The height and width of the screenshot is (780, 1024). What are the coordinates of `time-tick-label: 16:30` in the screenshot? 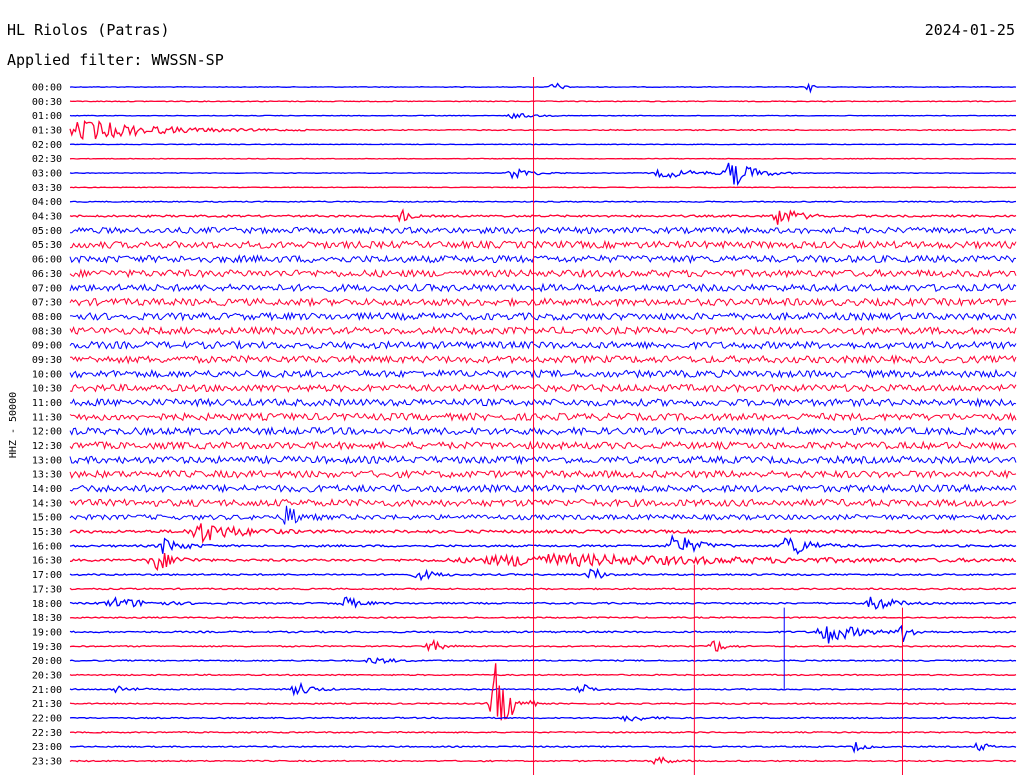 It's located at (47, 561).